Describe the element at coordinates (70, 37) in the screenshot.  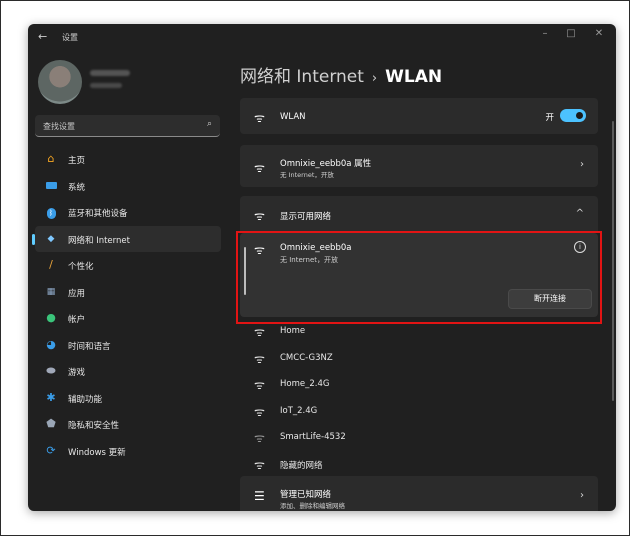
I see `window-title: 设置` at that location.